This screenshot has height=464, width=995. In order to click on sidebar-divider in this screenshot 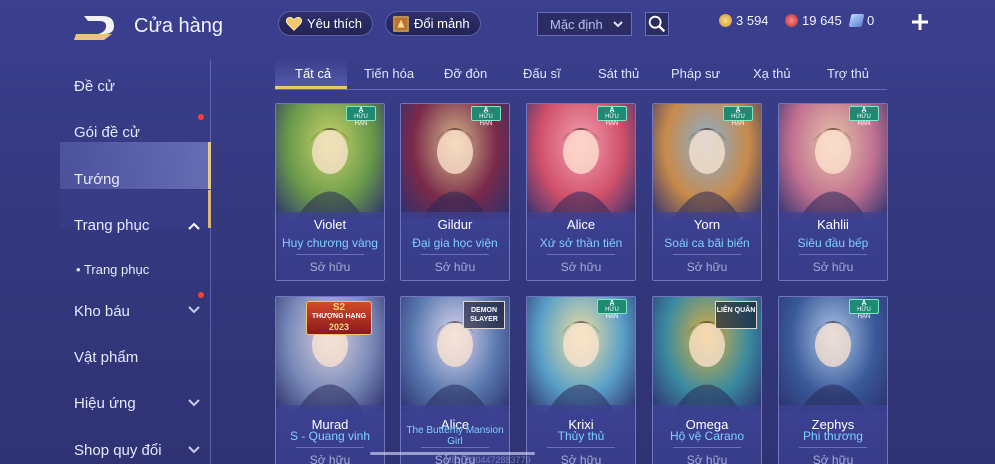, I will do `click(210, 262)`.